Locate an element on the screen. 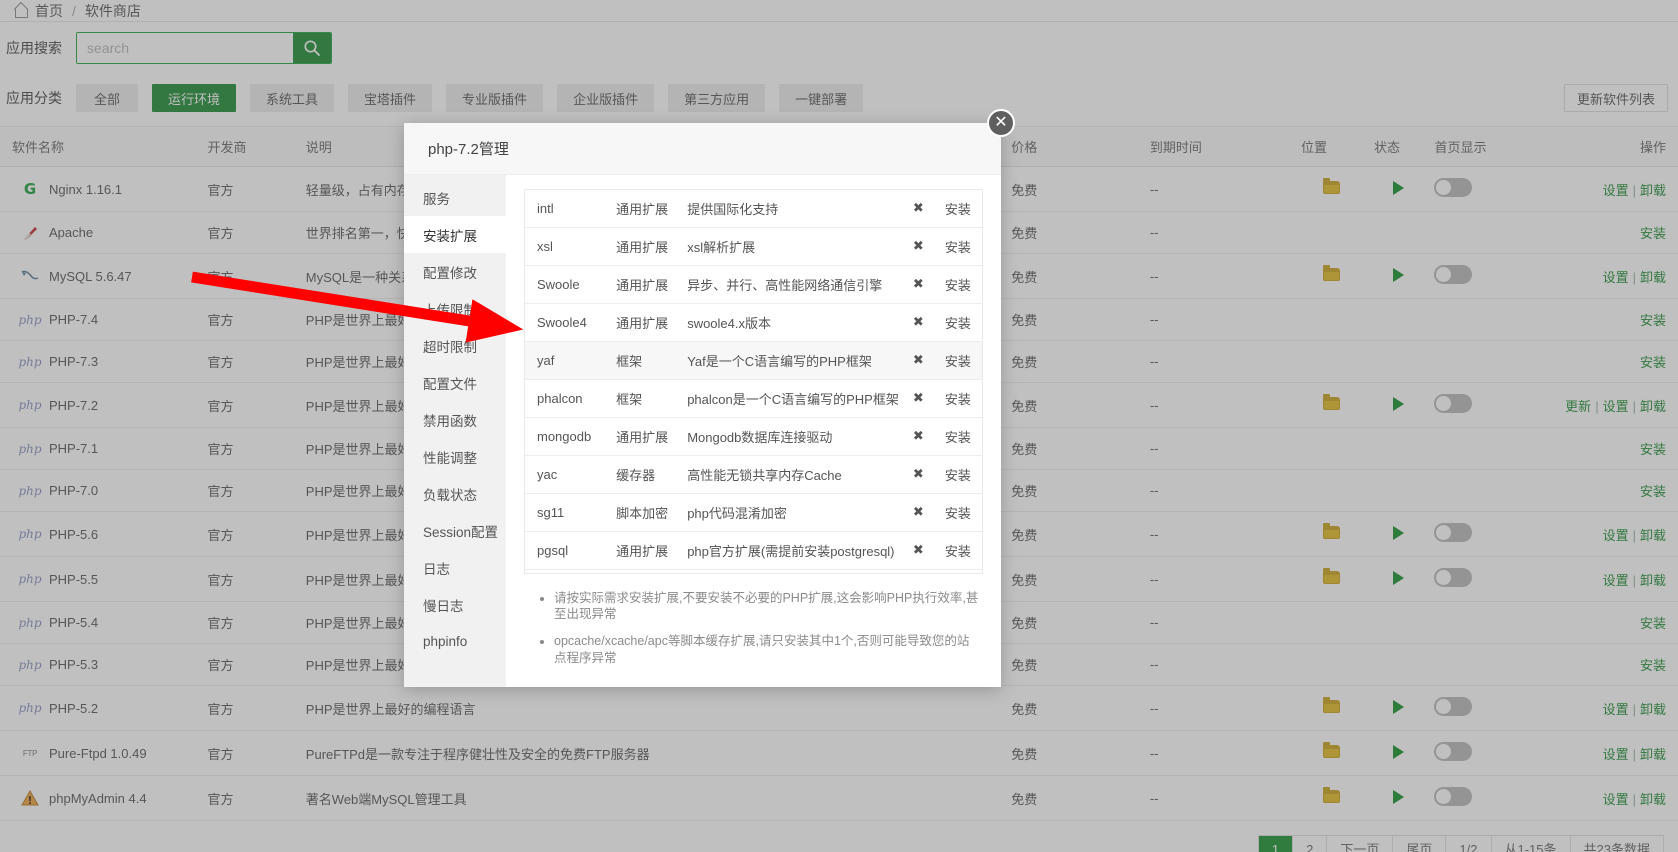  close-icon: ✕ is located at coordinates (1001, 123).